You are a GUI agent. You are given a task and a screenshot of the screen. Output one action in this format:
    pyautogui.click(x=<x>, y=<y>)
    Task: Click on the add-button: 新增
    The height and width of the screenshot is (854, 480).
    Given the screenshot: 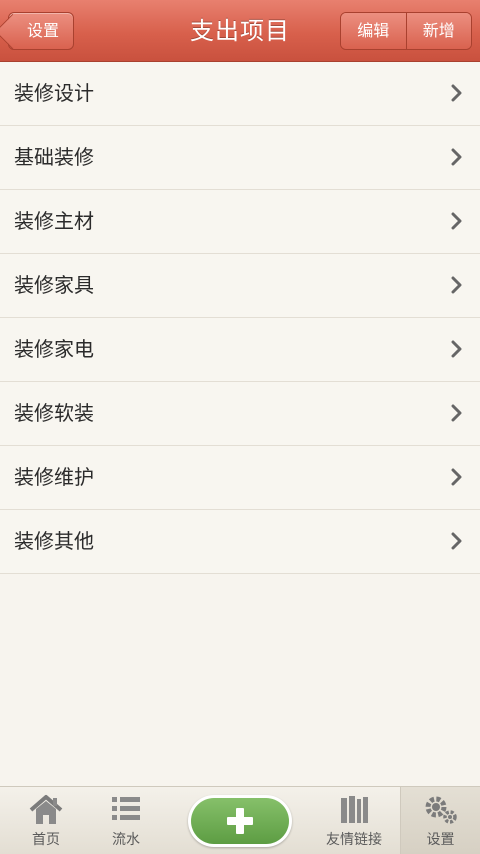 What is the action you would take?
    pyautogui.click(x=438, y=31)
    